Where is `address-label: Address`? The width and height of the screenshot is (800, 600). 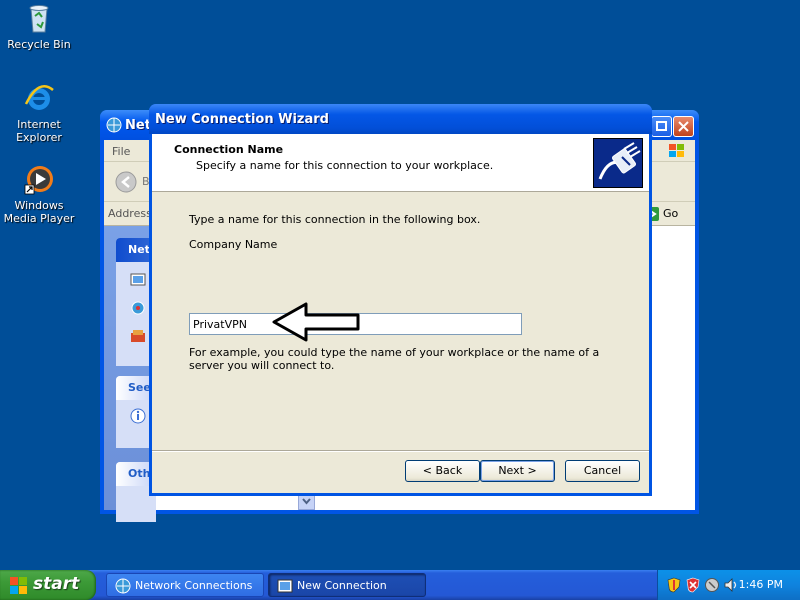 address-label: Address is located at coordinates (130, 213).